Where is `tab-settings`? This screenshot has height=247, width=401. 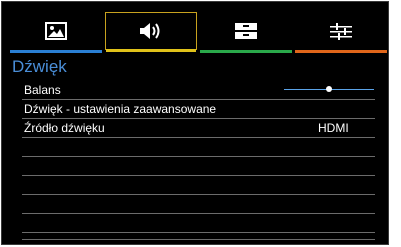
tab-settings is located at coordinates (246, 32).